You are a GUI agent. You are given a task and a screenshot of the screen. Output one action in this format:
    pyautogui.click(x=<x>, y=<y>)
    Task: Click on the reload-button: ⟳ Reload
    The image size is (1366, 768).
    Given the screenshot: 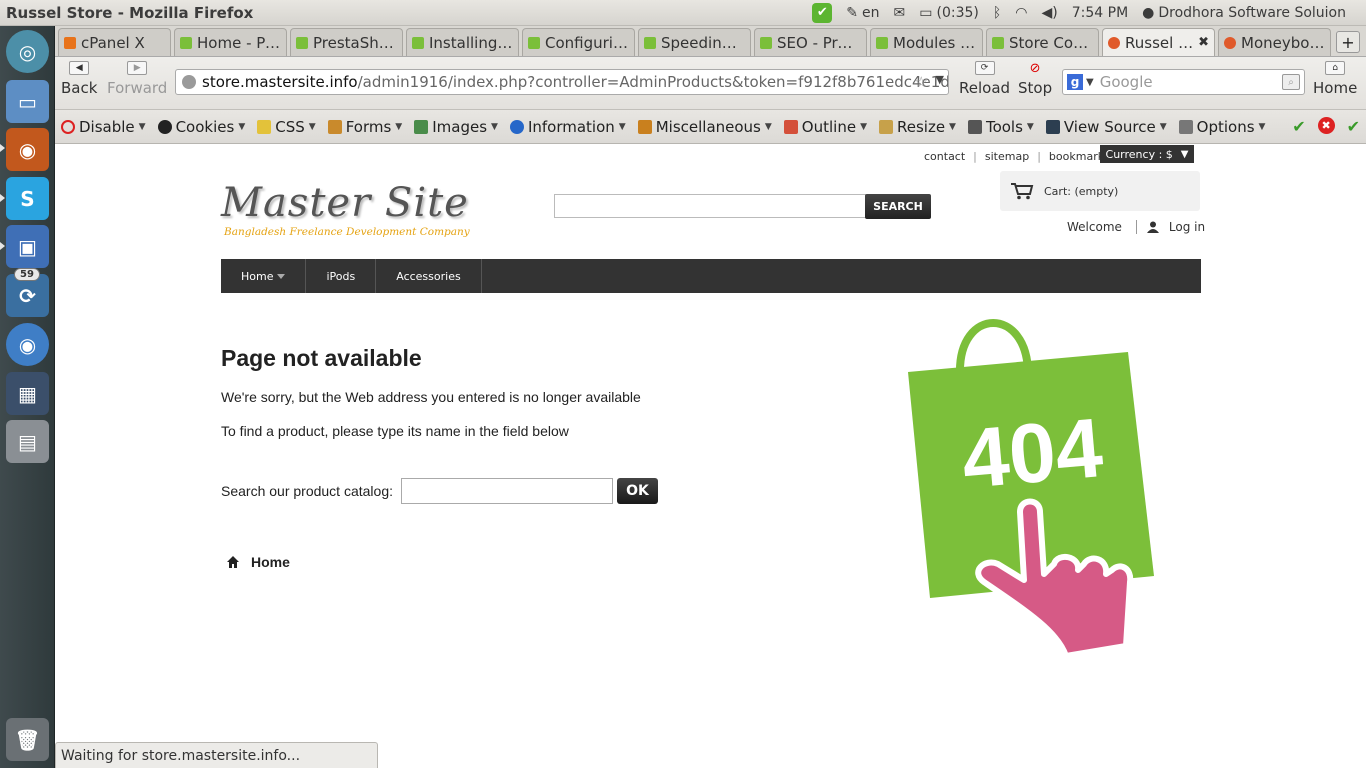 What is the action you would take?
    pyautogui.click(x=984, y=79)
    